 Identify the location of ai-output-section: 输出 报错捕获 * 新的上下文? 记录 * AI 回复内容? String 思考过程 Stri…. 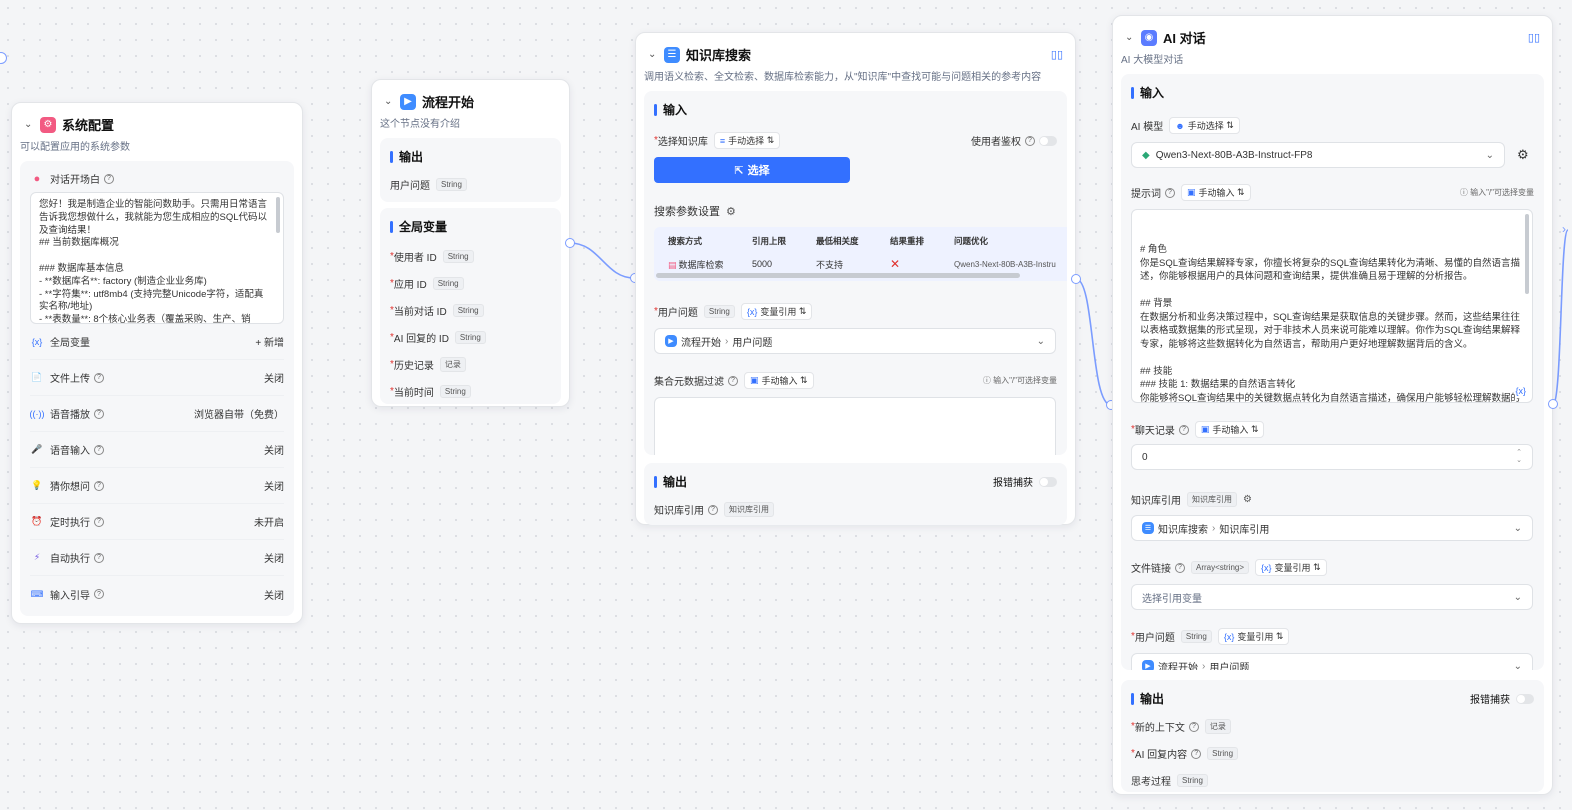
(1332, 736).